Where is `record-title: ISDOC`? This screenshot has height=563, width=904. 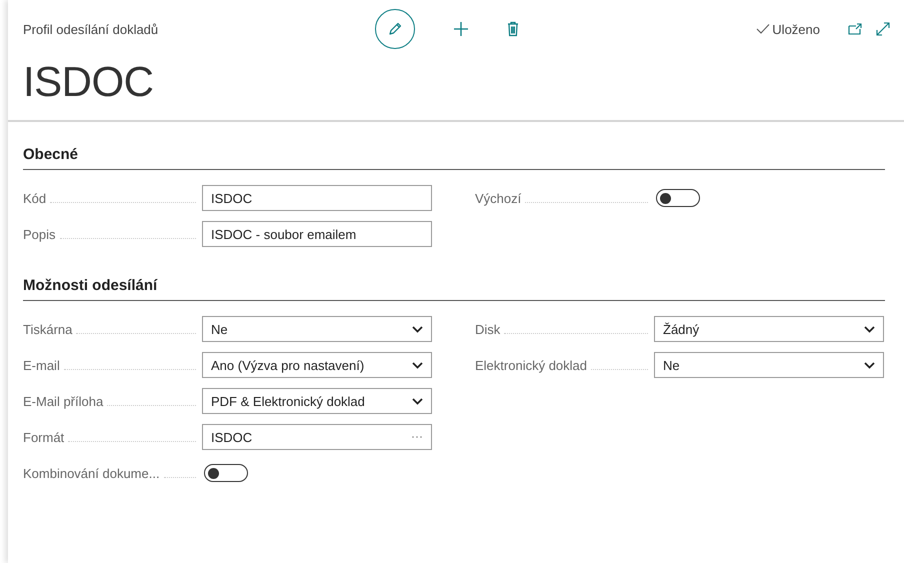 record-title: ISDOC is located at coordinates (89, 82).